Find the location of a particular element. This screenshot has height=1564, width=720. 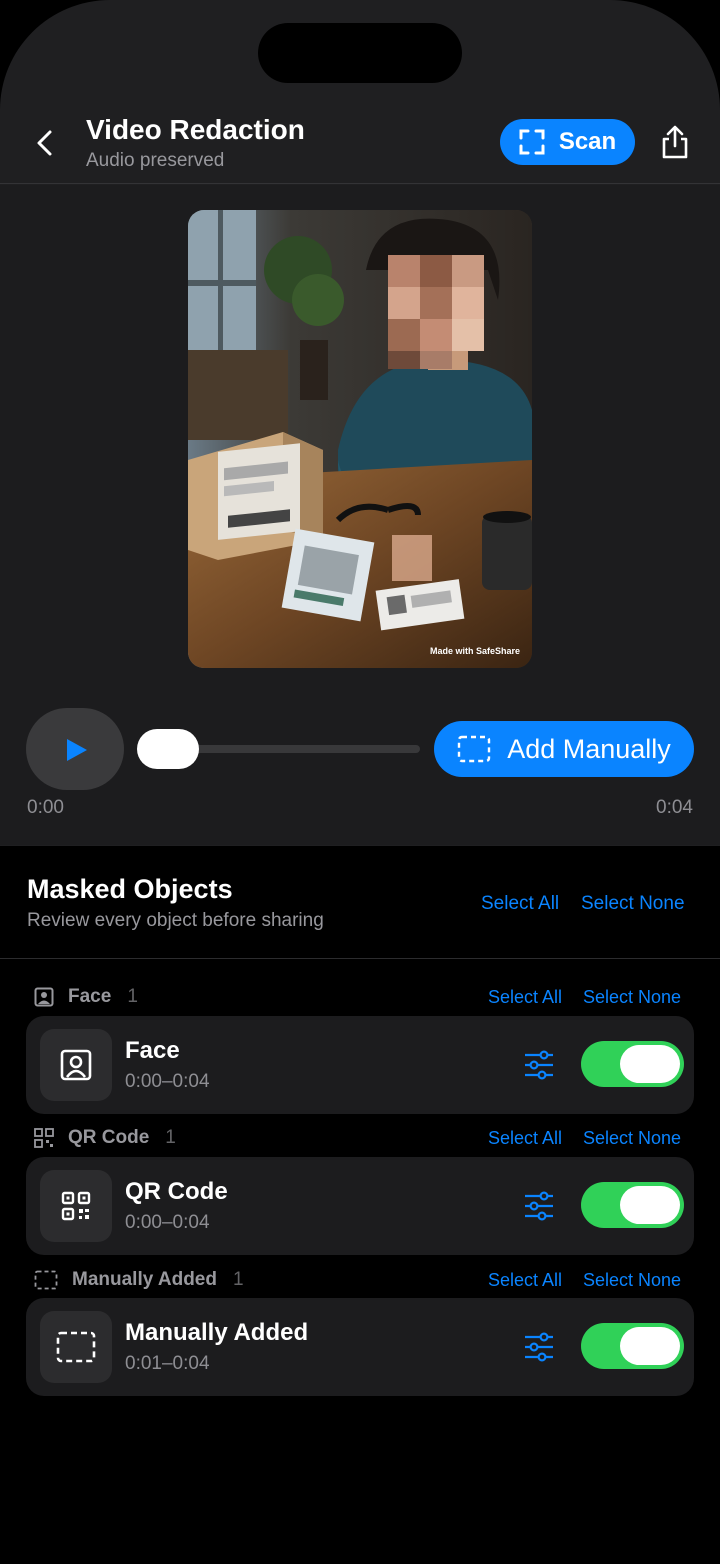

play-icon is located at coordinates (77, 750).